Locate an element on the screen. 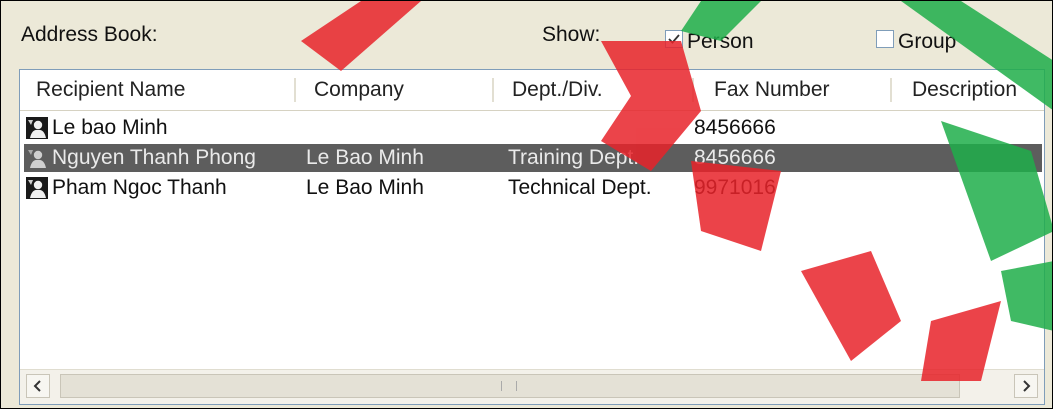 This screenshot has height=409, width=1053. column-header-company: Company is located at coordinates (359, 90).